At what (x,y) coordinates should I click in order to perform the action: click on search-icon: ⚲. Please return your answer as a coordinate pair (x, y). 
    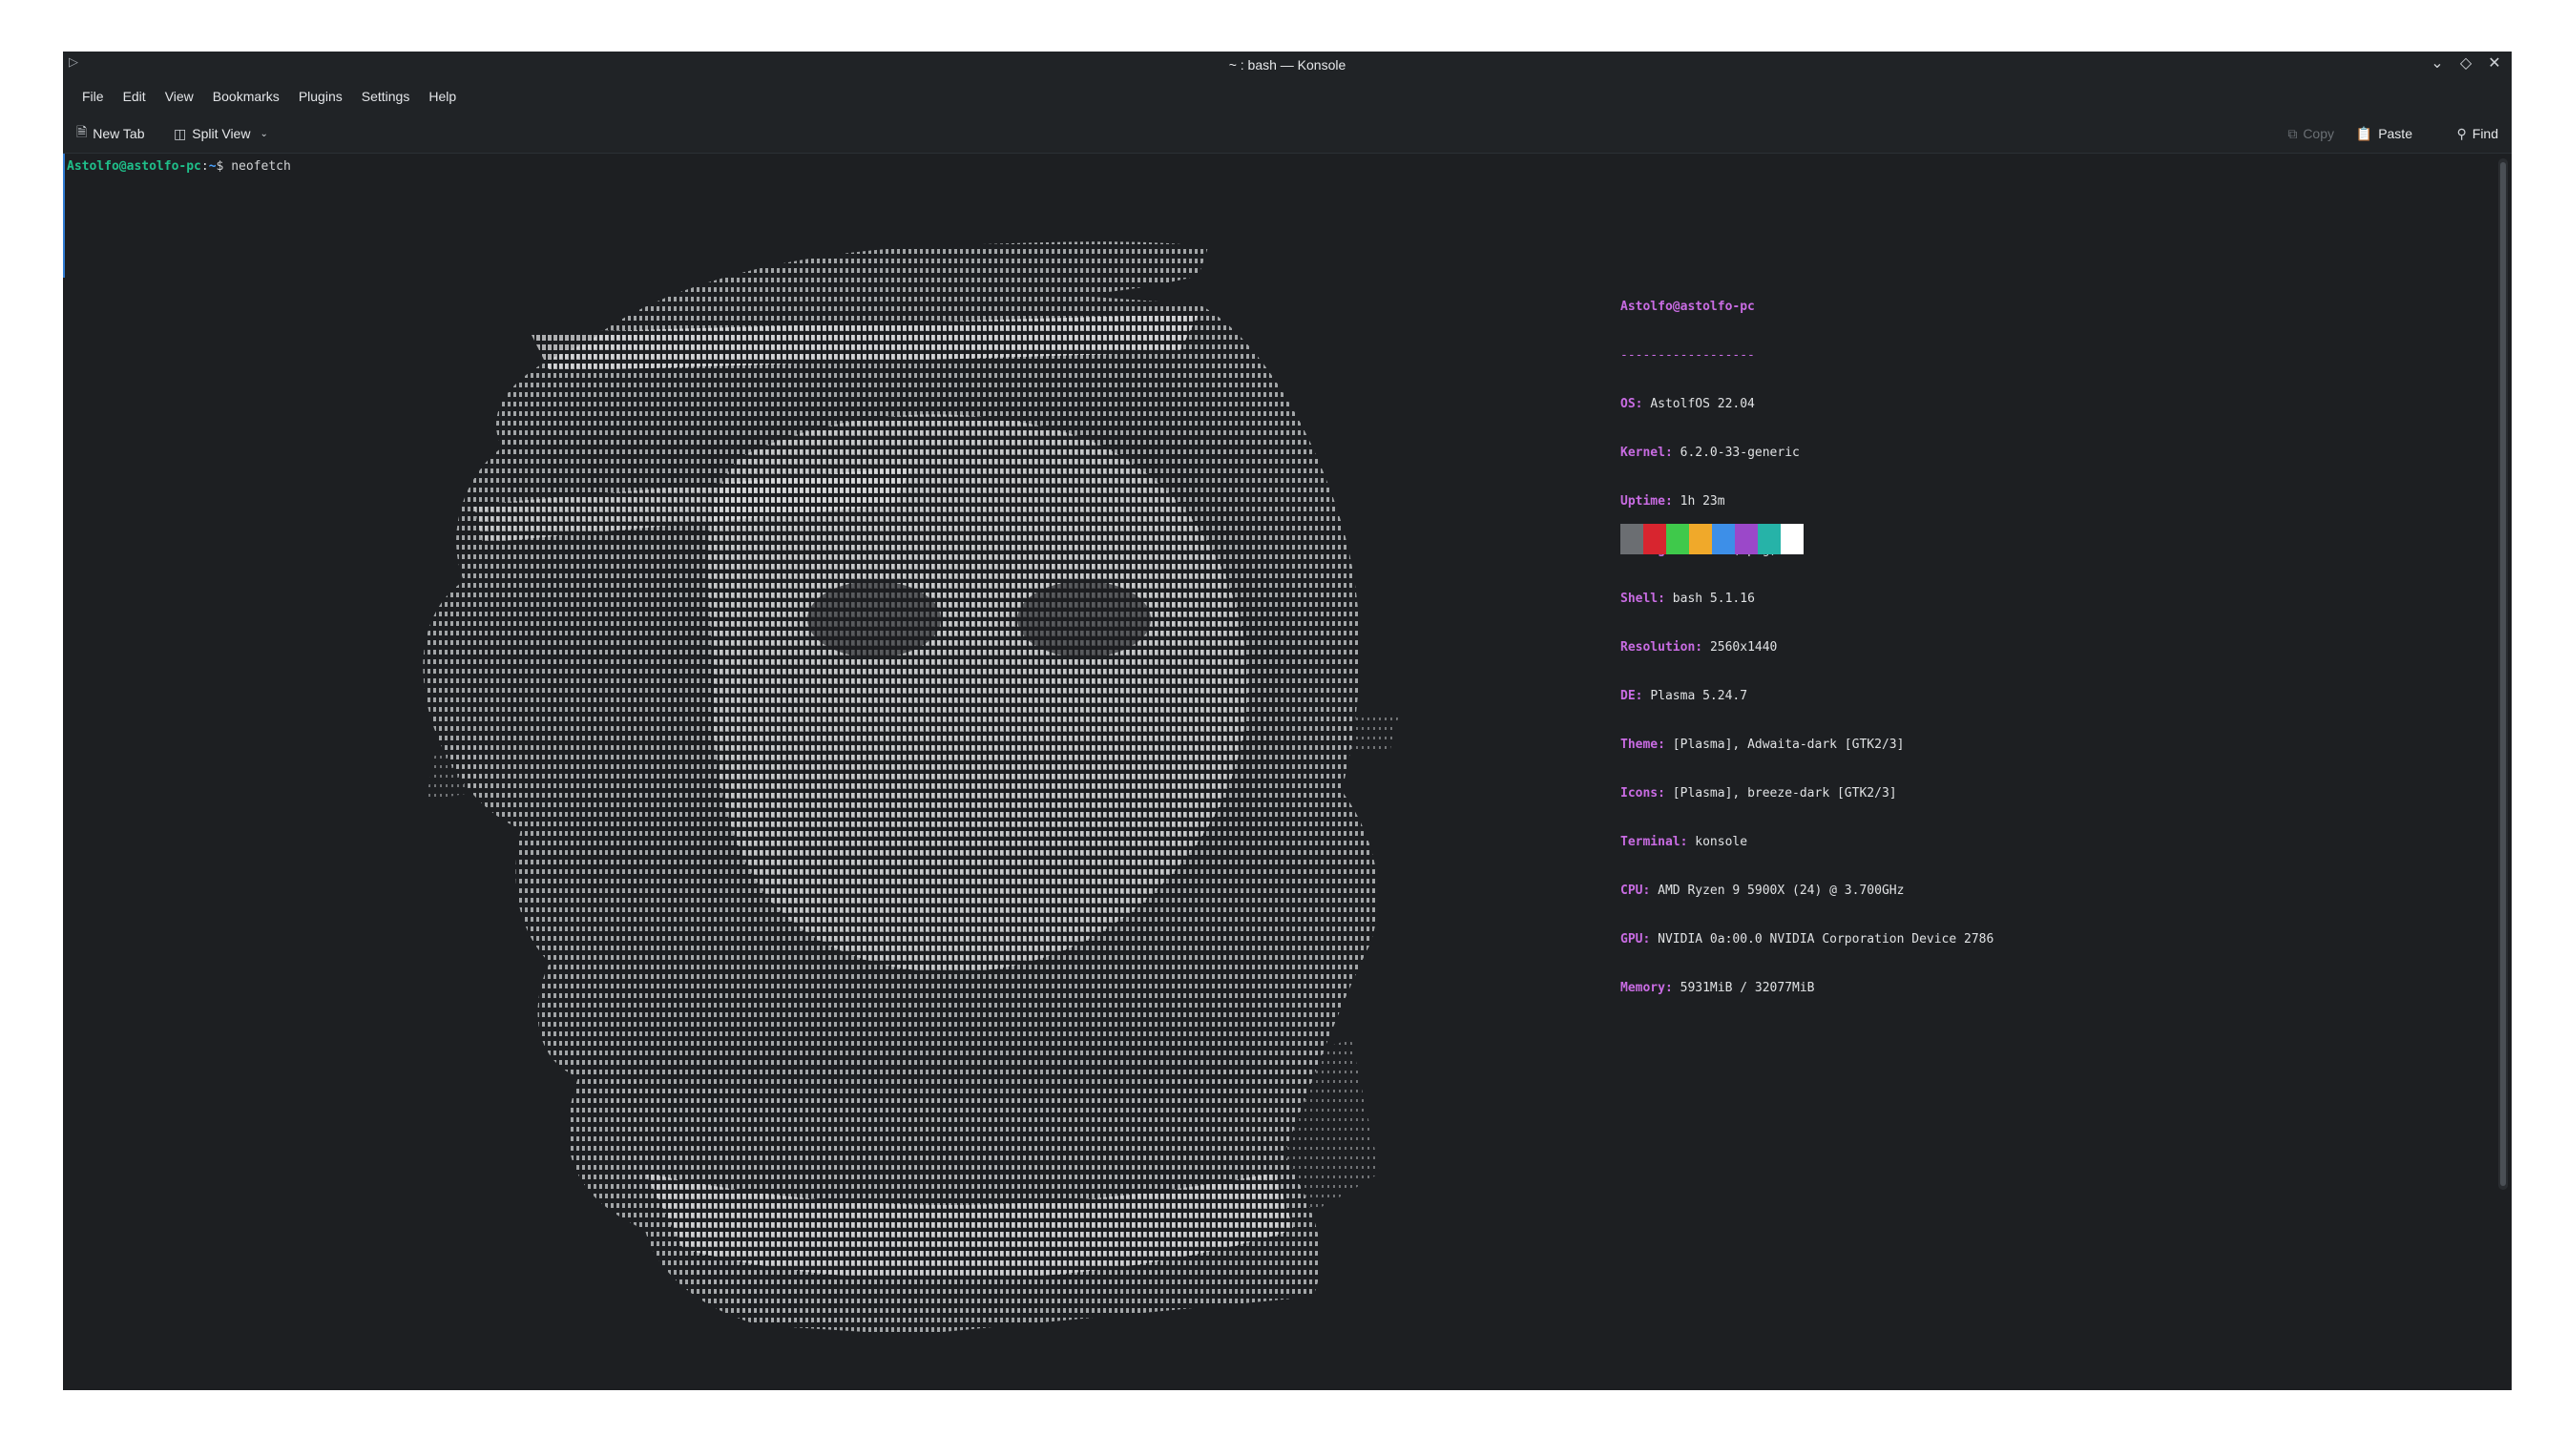
    Looking at the image, I should click on (2461, 133).